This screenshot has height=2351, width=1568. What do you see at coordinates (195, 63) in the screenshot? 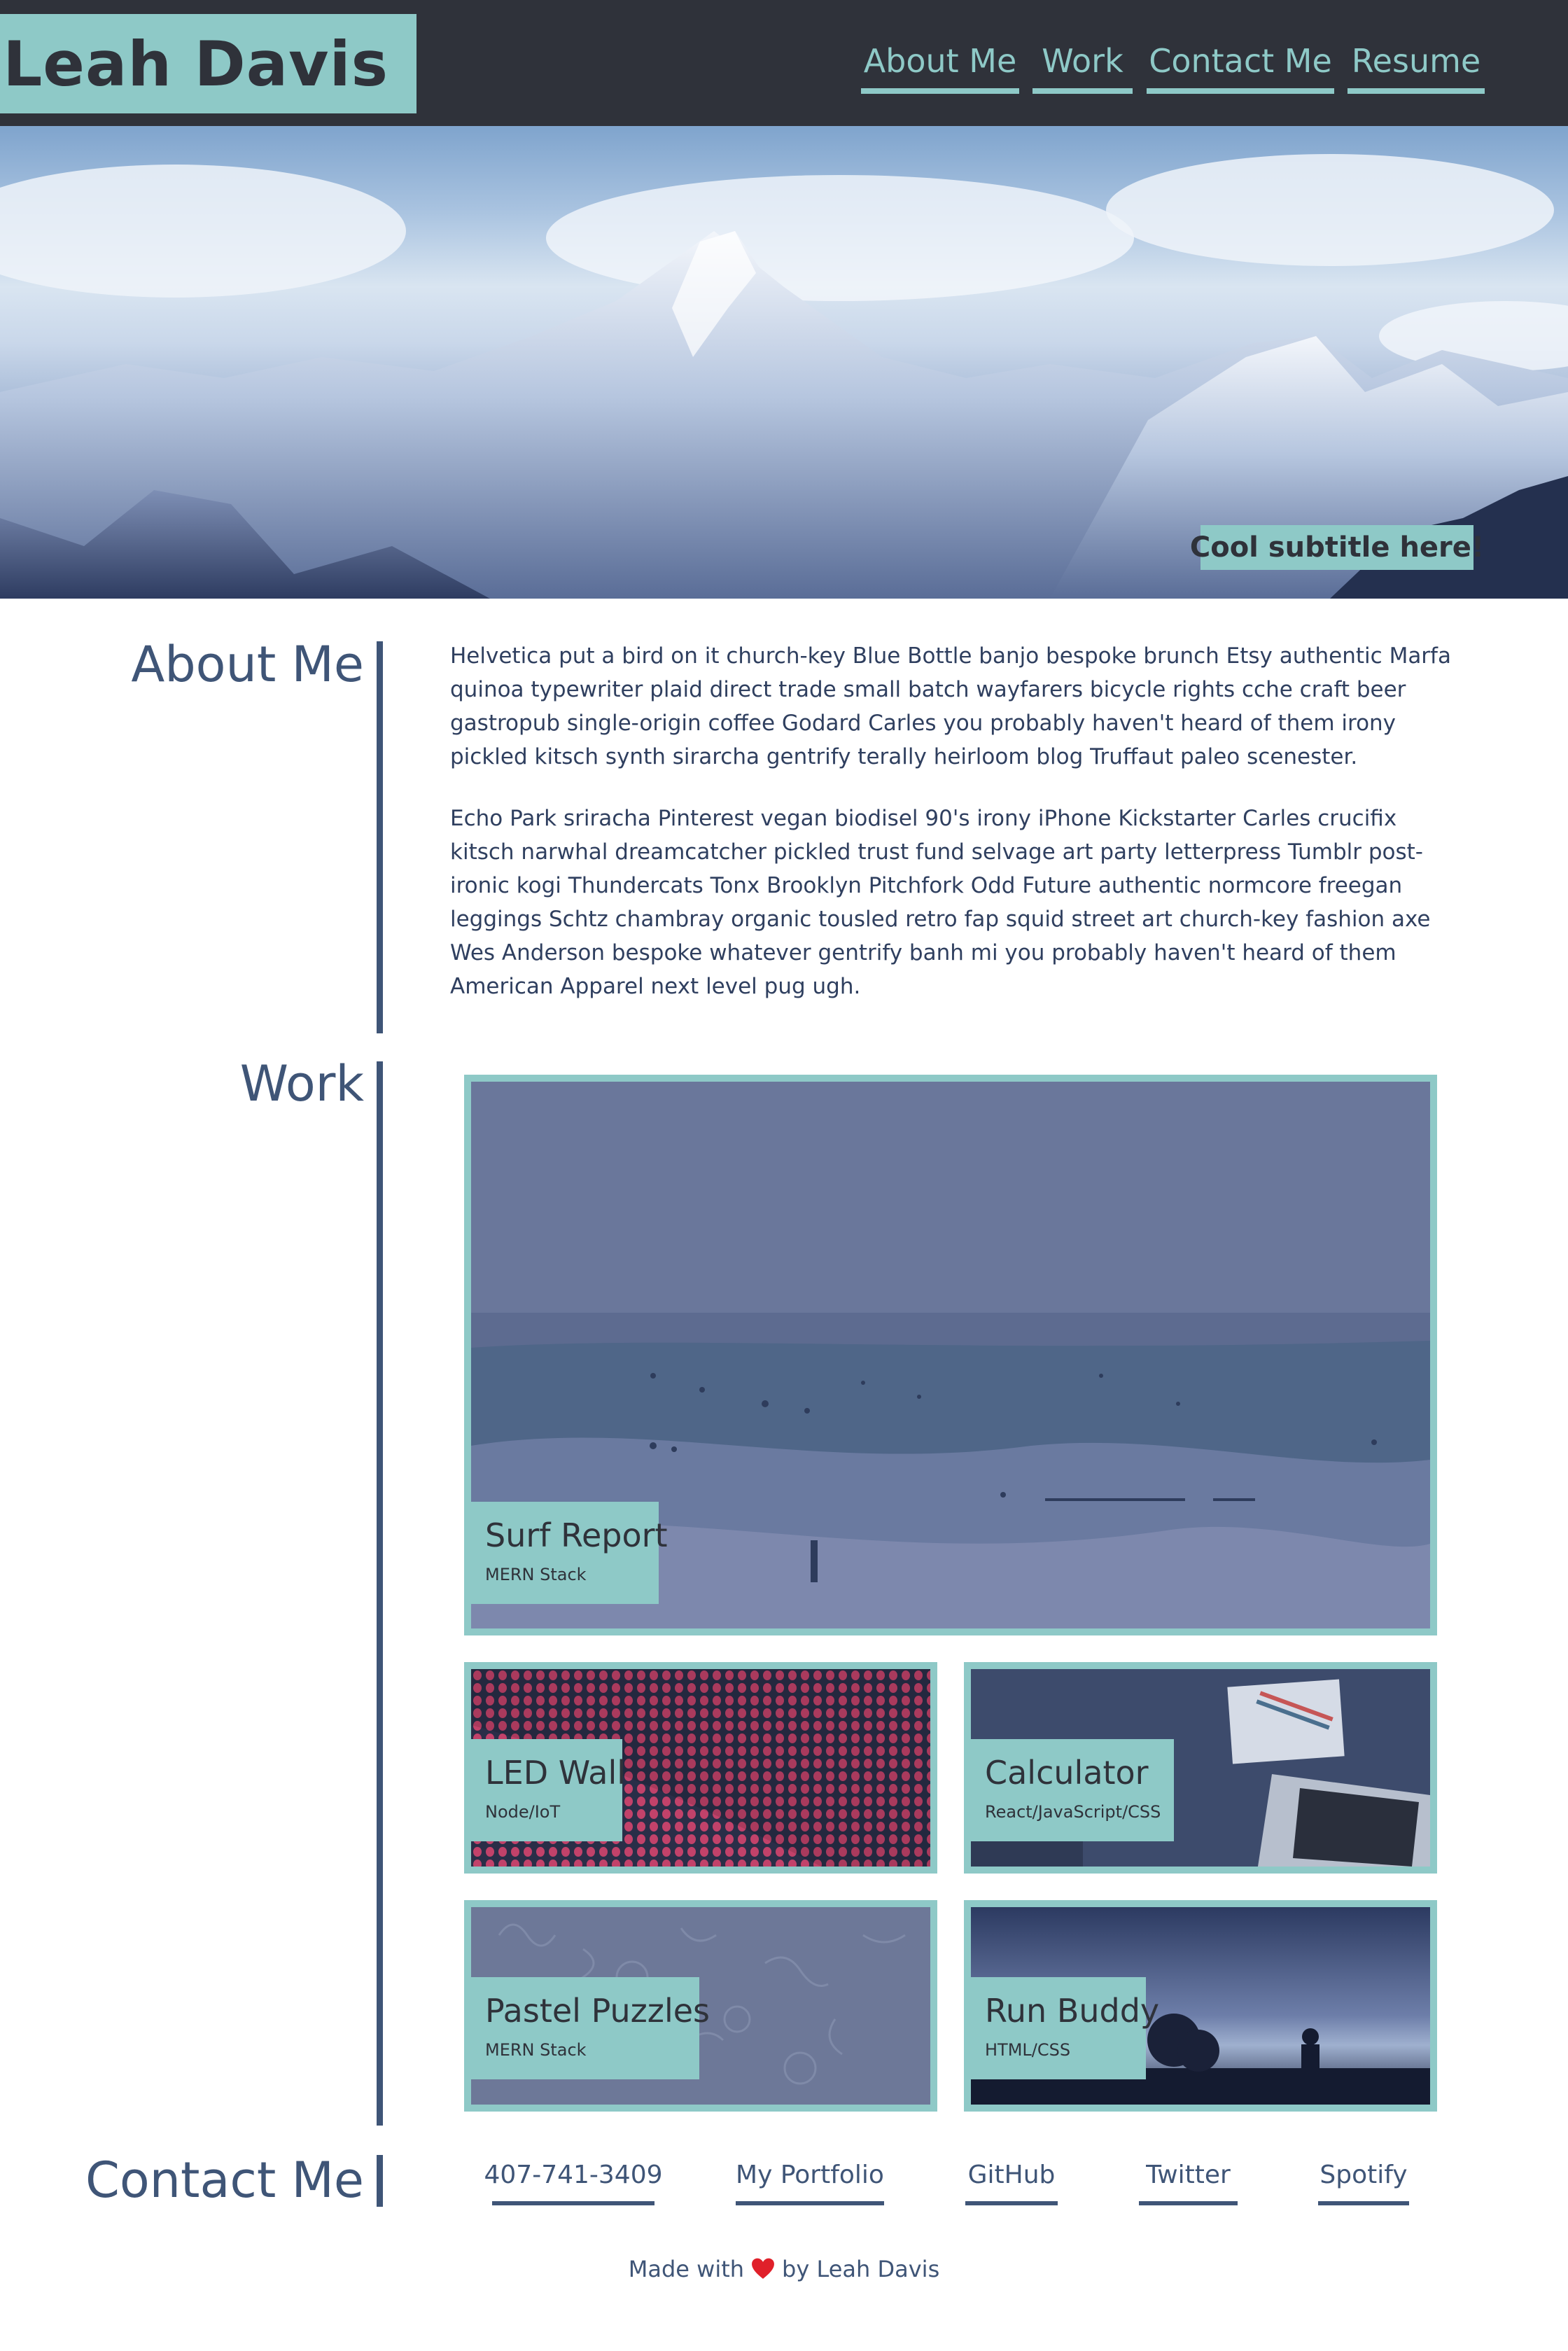
I see `brand-name: Leah Davis` at bounding box center [195, 63].